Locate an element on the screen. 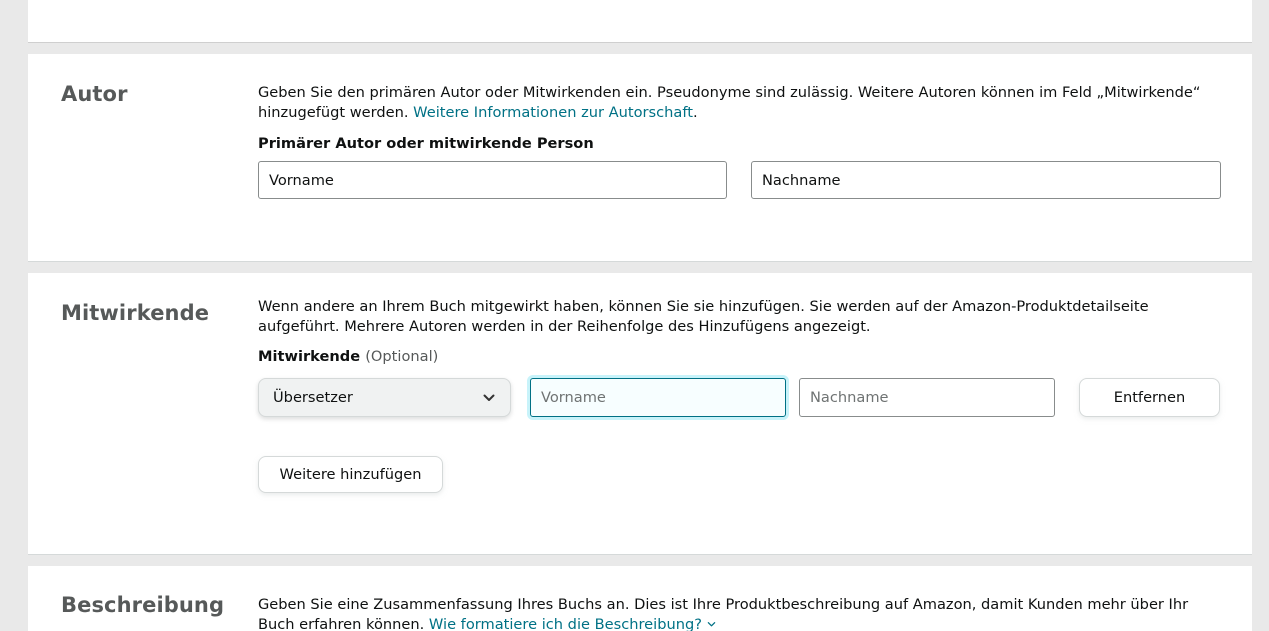 The image size is (1269, 631). contributors-label: Mitwirkende (Optional) is located at coordinates (348, 356).